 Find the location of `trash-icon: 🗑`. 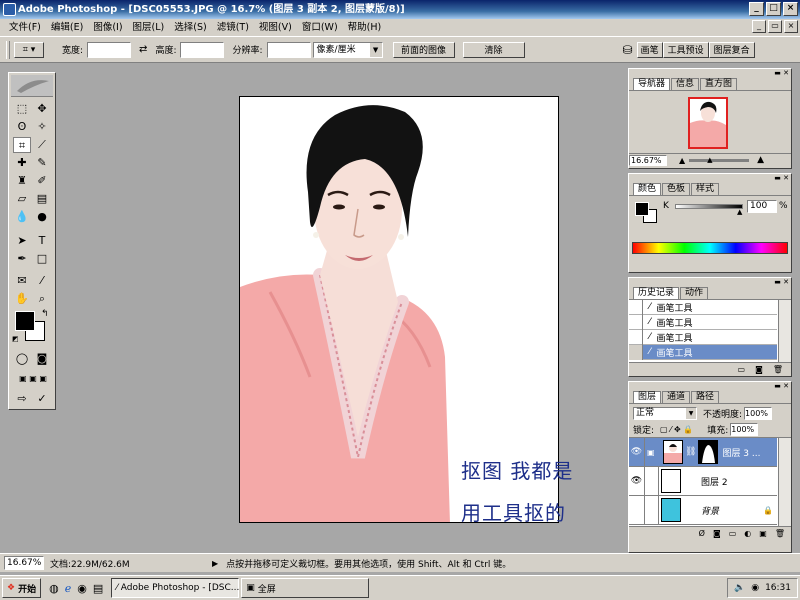

trash-icon: 🗑 is located at coordinates (780, 533).